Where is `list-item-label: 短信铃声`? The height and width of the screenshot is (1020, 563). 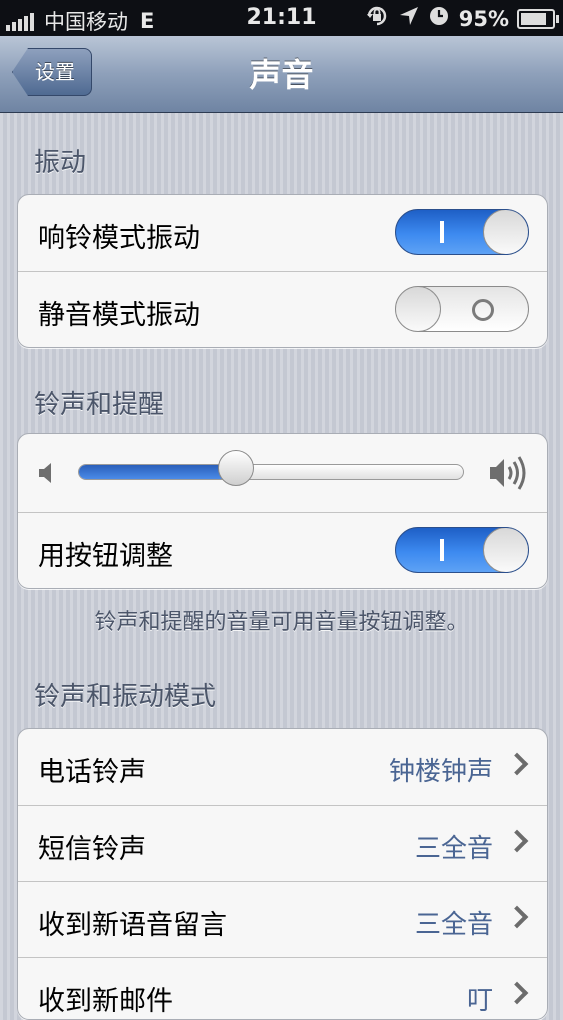
list-item-label: 短信铃声 is located at coordinates (92, 849).